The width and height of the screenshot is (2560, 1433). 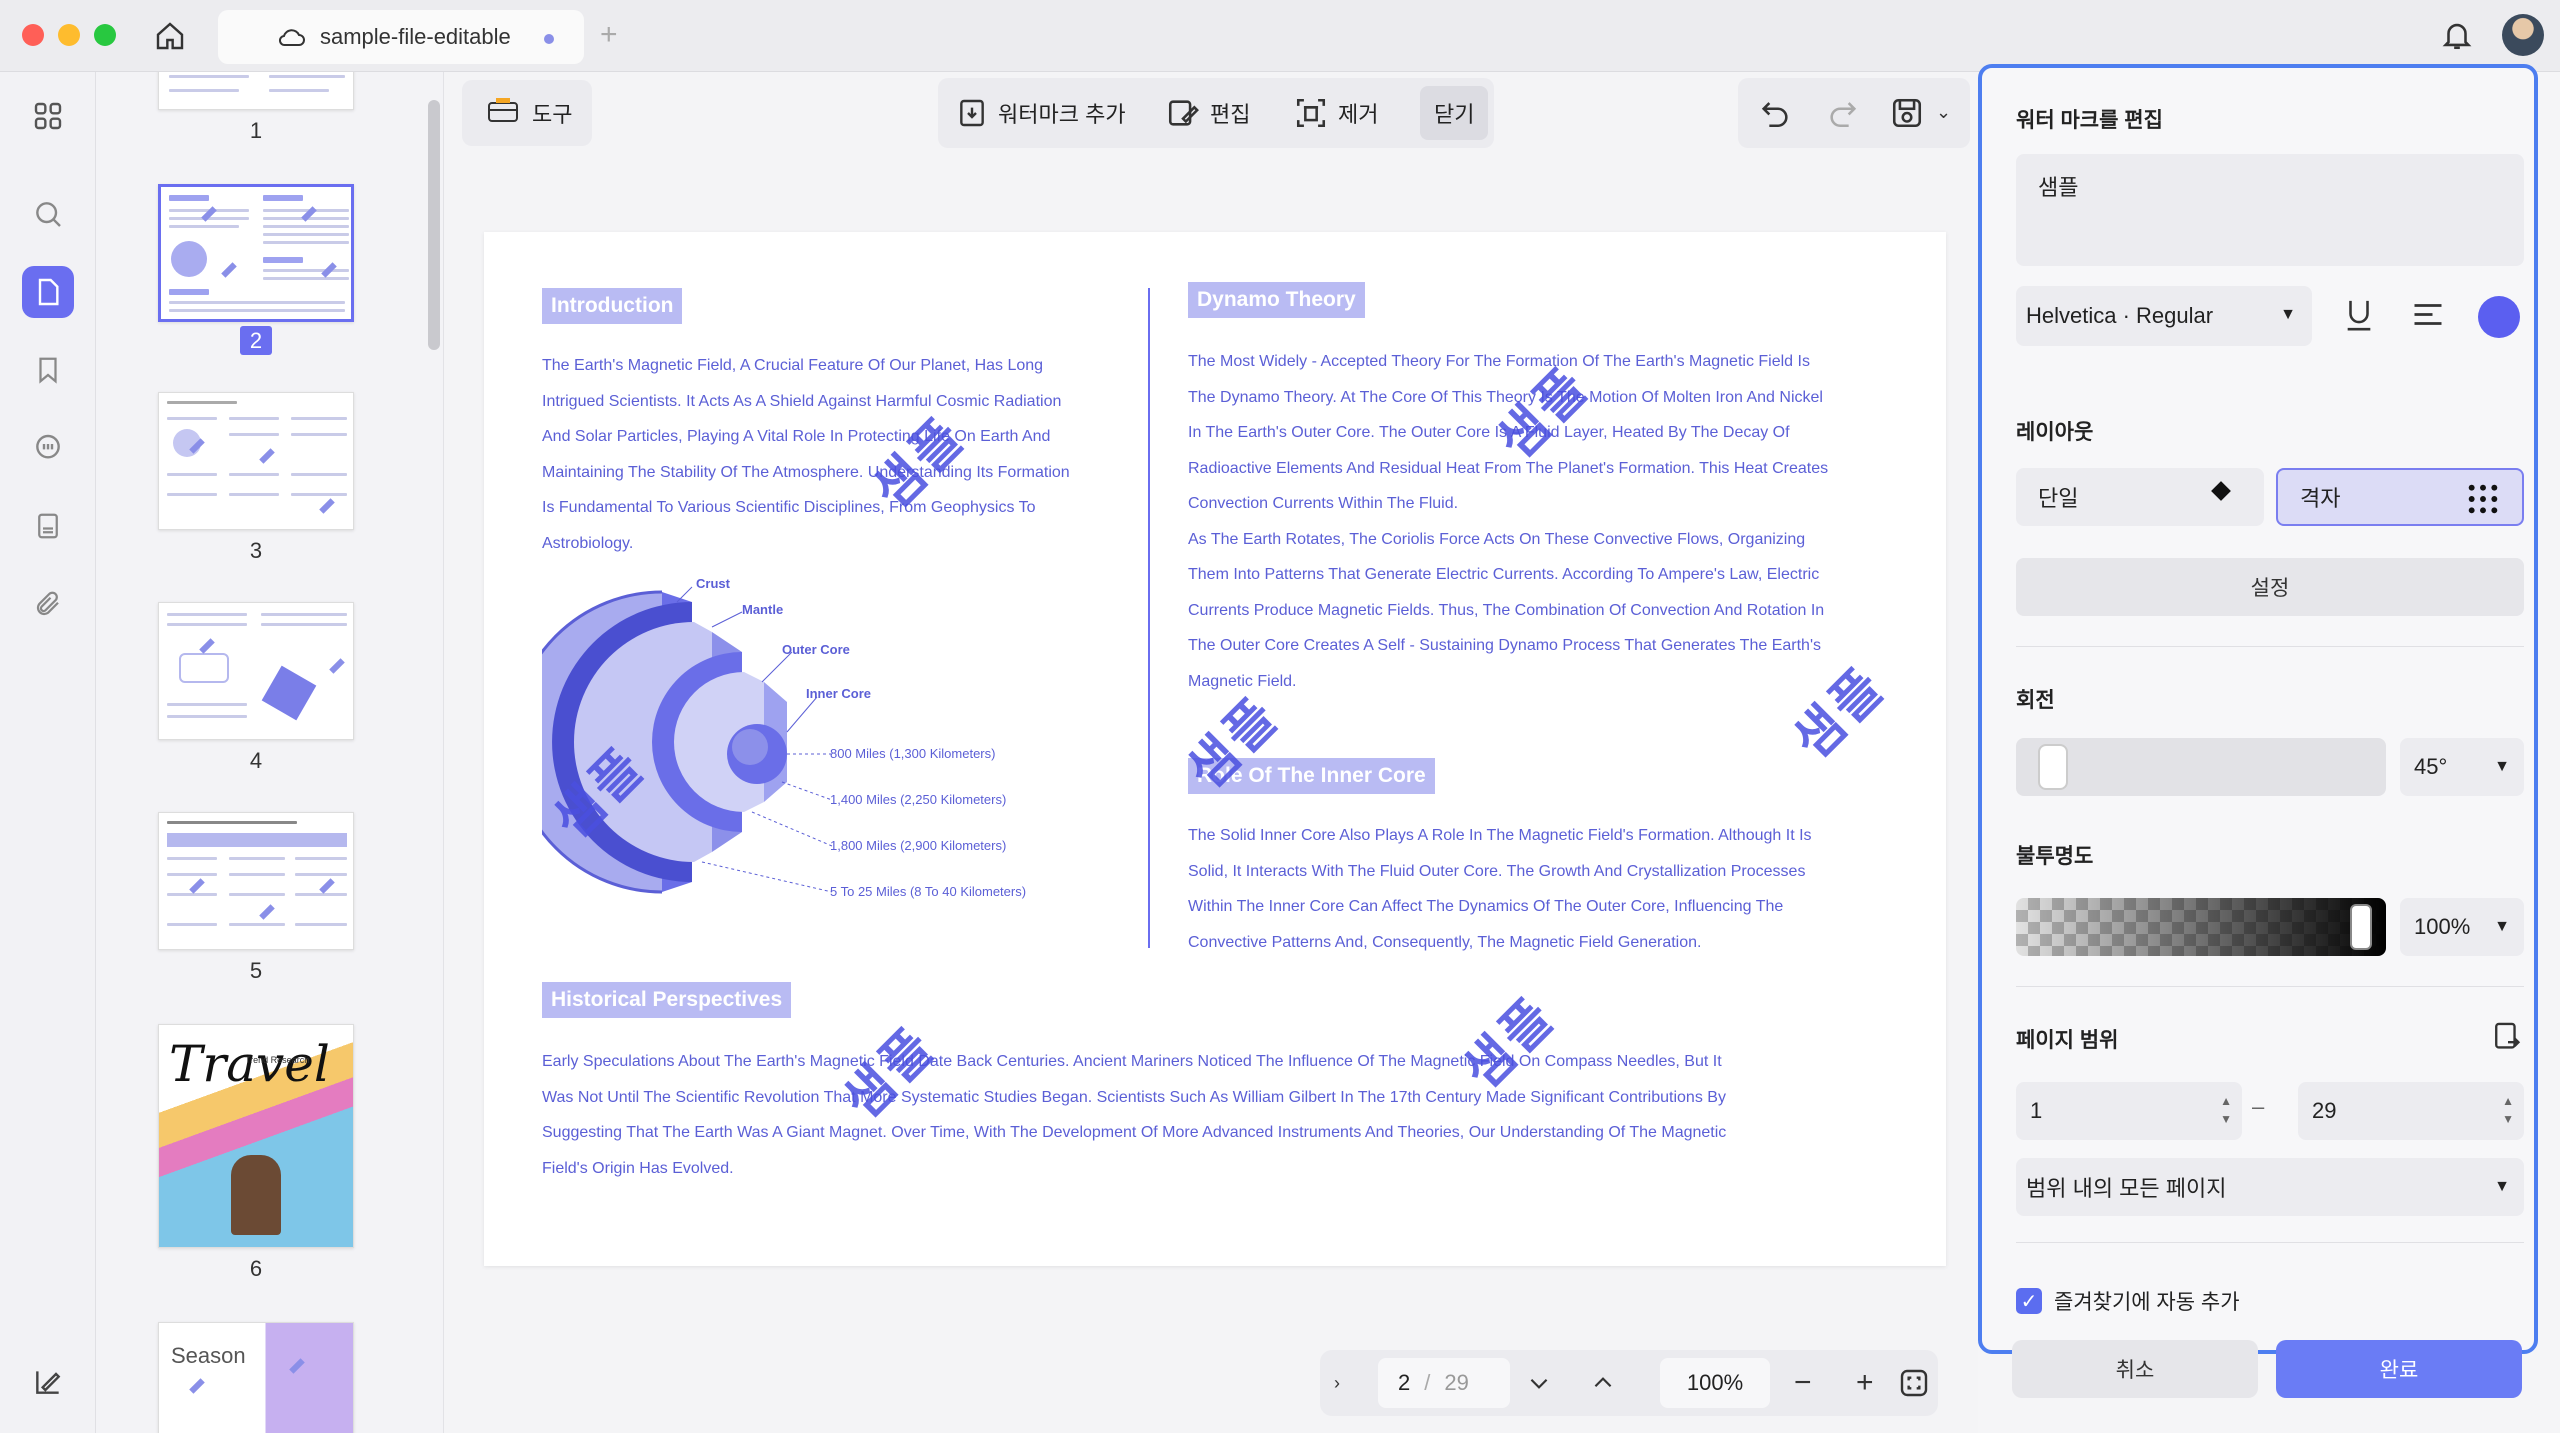 What do you see at coordinates (434, 225) in the screenshot?
I see `thumbnail-scrollbar` at bounding box center [434, 225].